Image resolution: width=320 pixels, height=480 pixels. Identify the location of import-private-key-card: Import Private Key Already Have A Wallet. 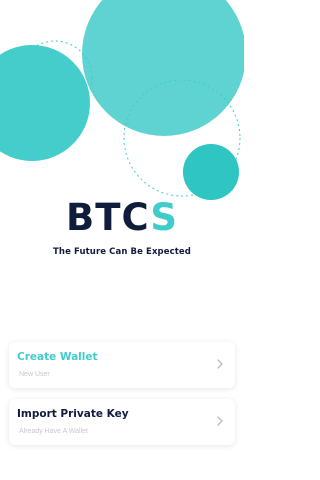
(122, 422).